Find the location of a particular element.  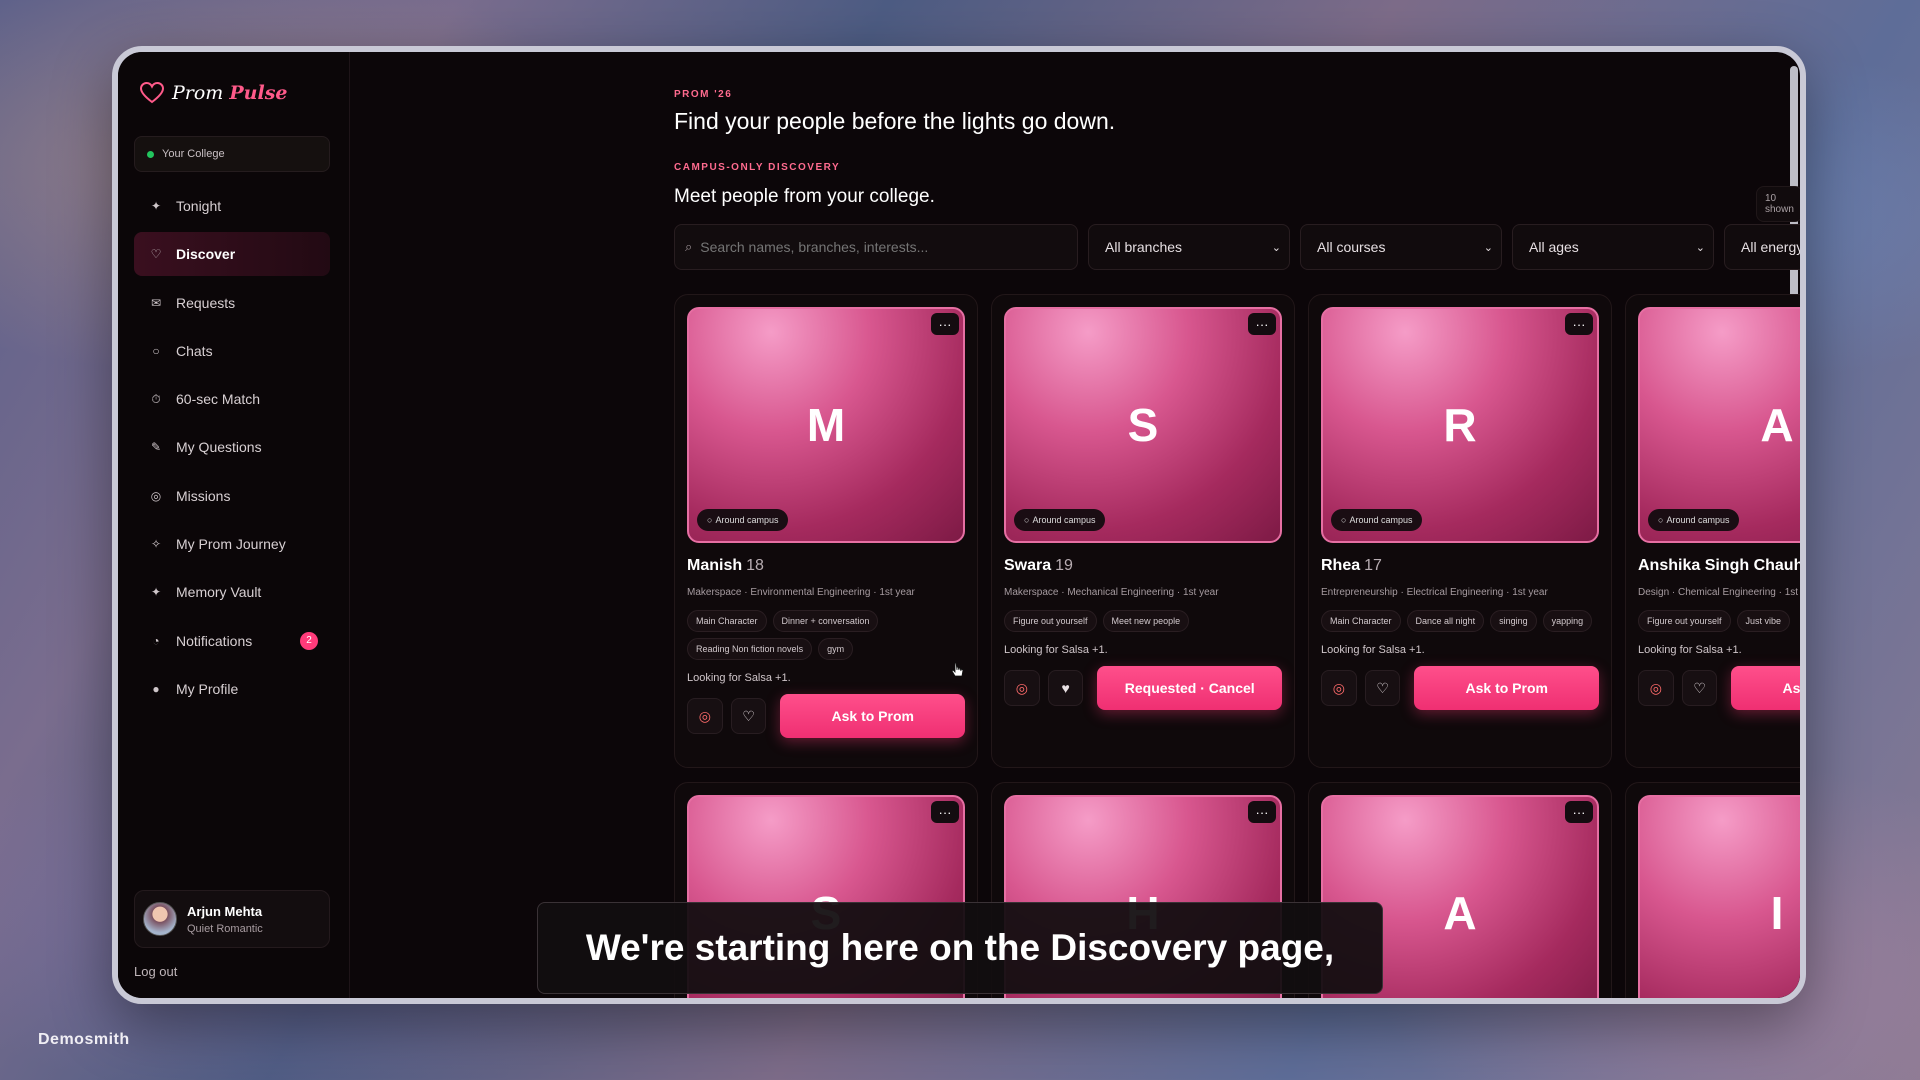

sidebar-item-discover: ♡ Discover is located at coordinates (232, 254).